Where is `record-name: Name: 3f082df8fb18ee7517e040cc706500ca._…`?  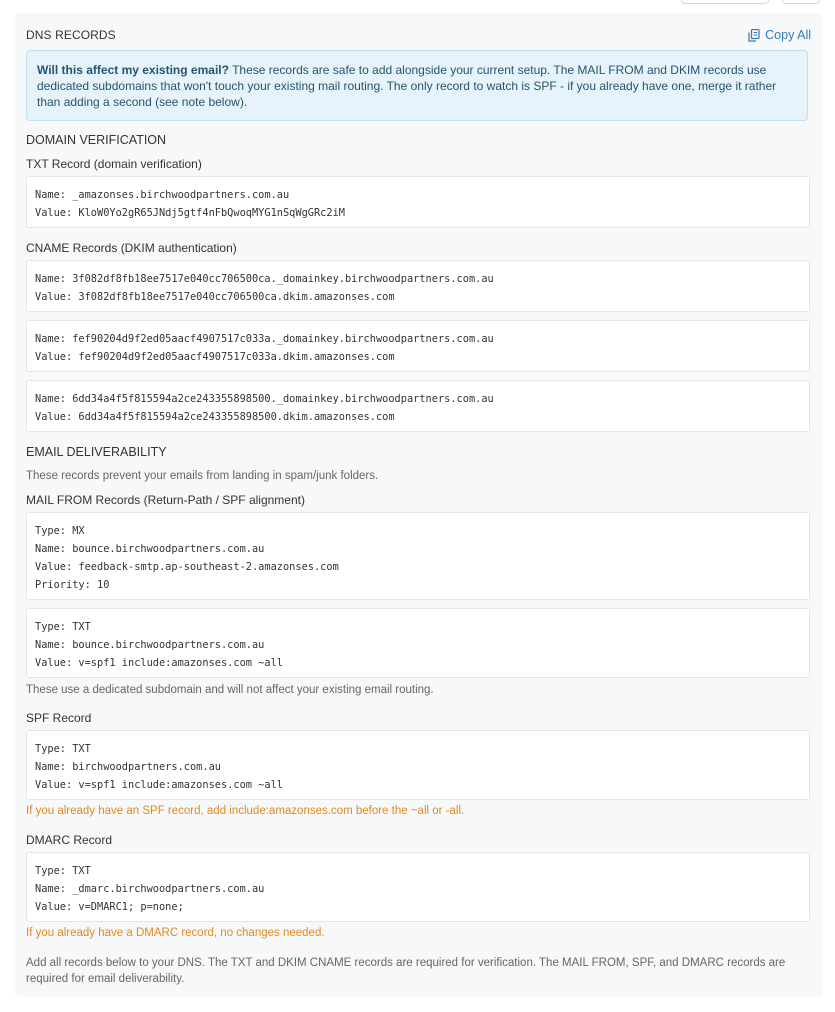
record-name: Name: 3f082df8fb18ee7517e040cc706500ca._… is located at coordinates (264, 279).